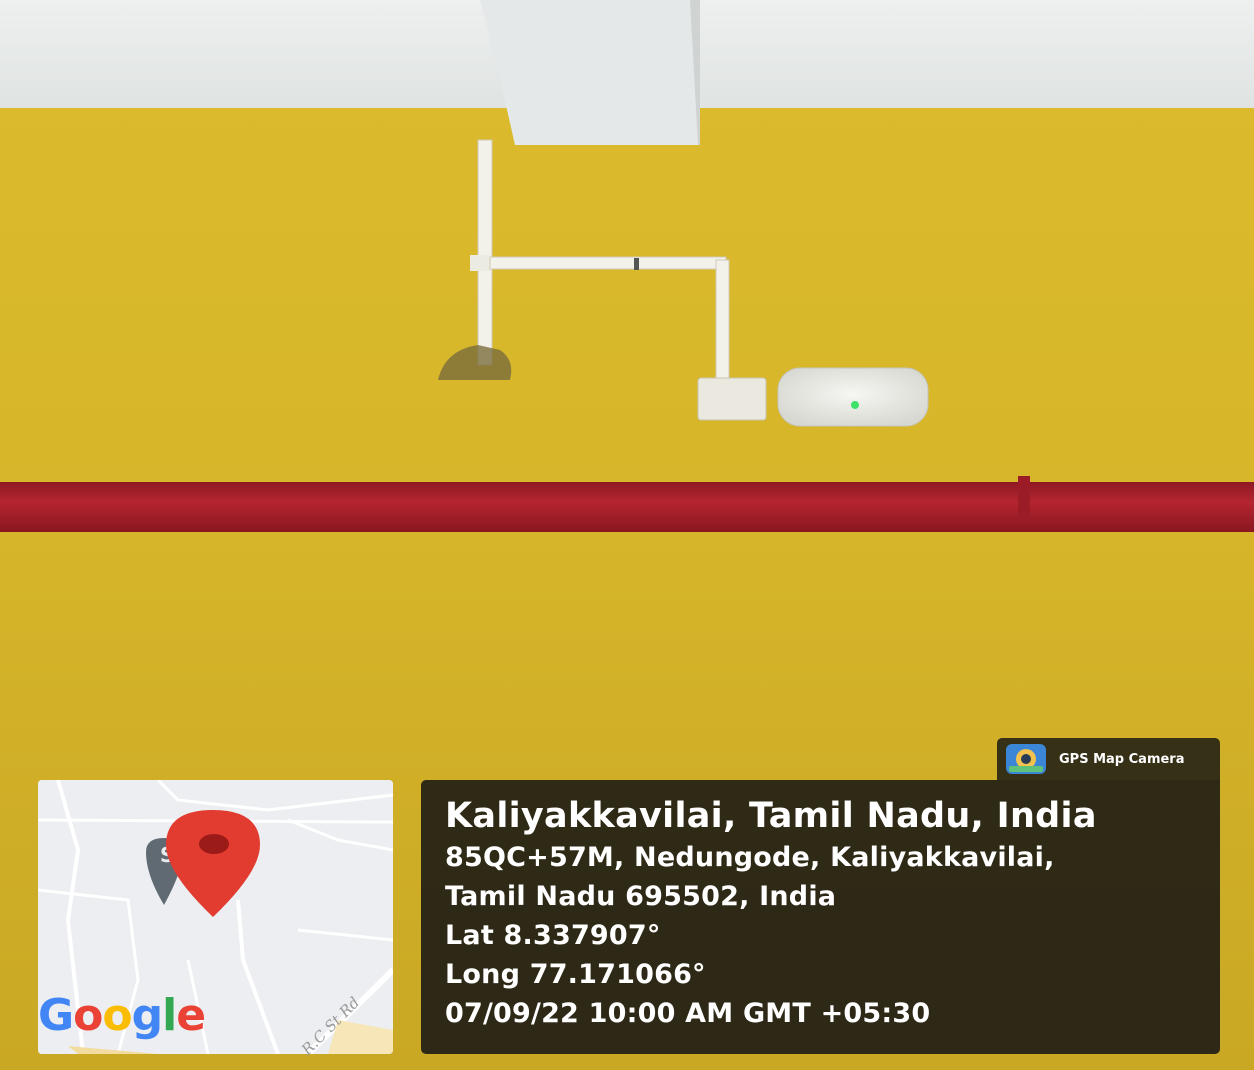  Describe the element at coordinates (750, 857) in the screenshot. I see `address-line-1: 85QC+57M, Nedungode, Kaliyakkavilai,` at that location.